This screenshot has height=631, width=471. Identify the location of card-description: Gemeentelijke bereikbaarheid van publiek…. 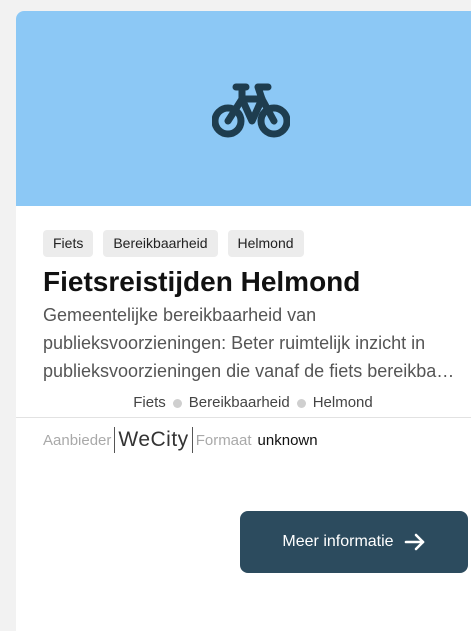
(248, 343).